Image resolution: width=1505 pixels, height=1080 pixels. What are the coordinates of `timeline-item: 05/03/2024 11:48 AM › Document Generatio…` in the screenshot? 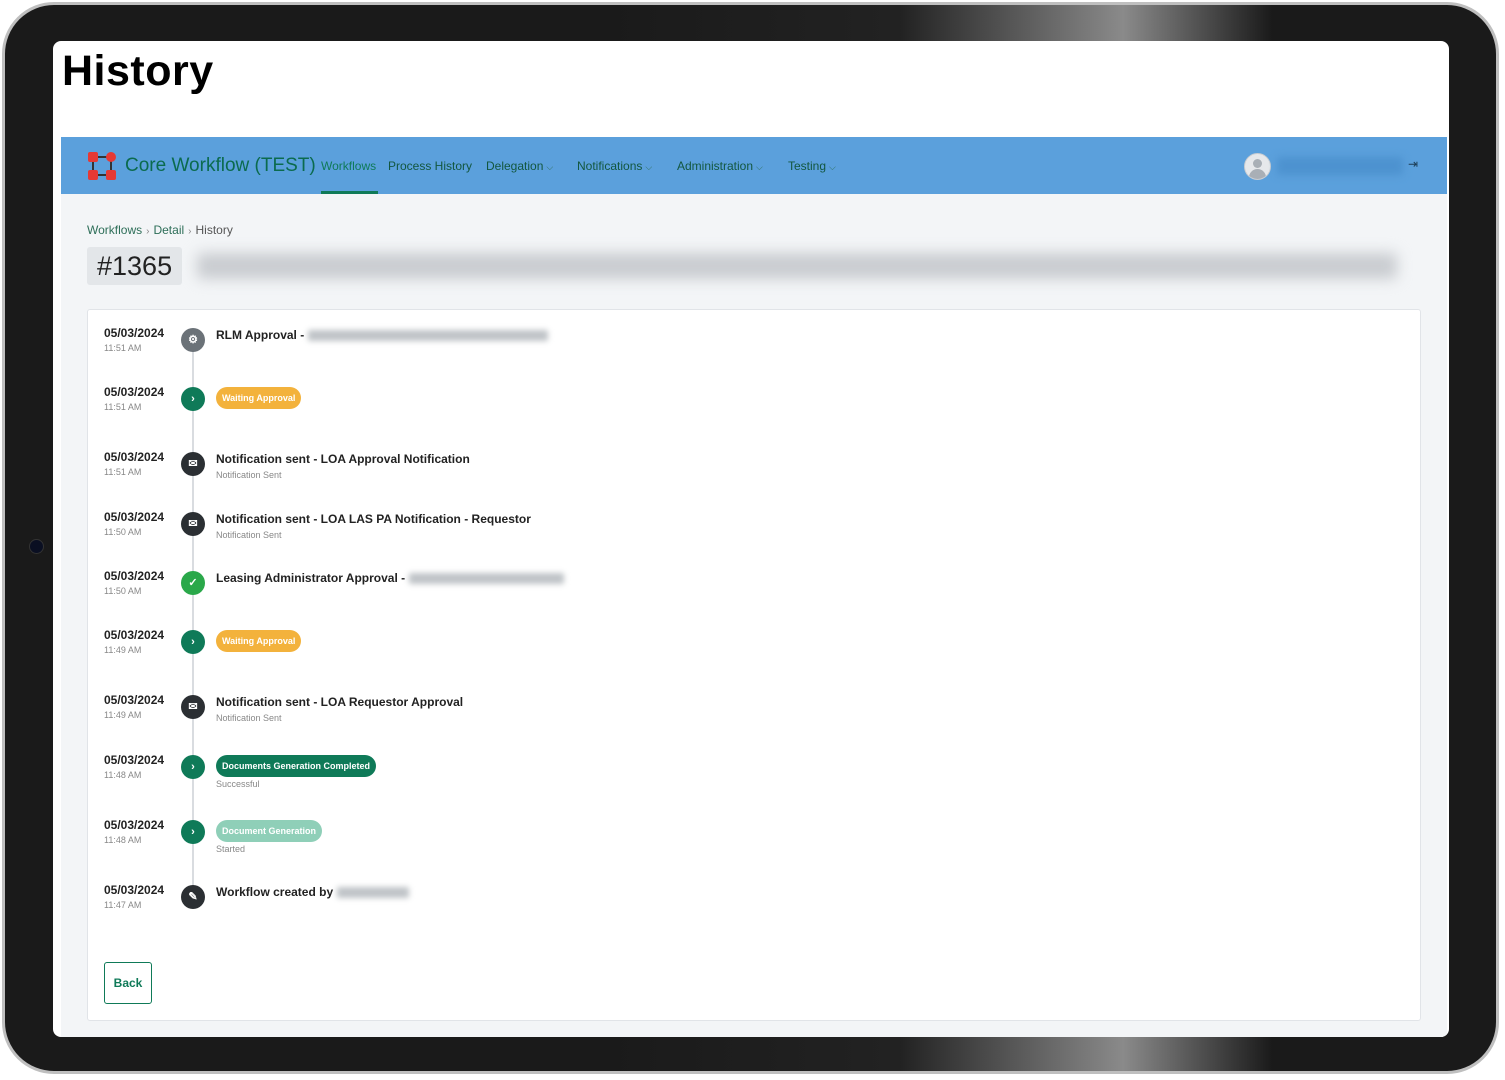 It's located at (738, 843).